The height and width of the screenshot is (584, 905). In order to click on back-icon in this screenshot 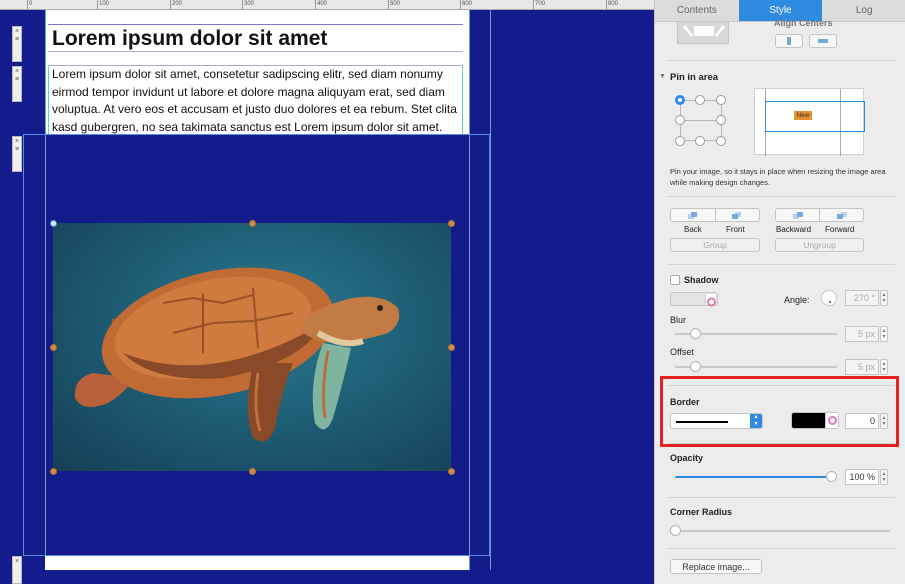, I will do `click(692, 215)`.